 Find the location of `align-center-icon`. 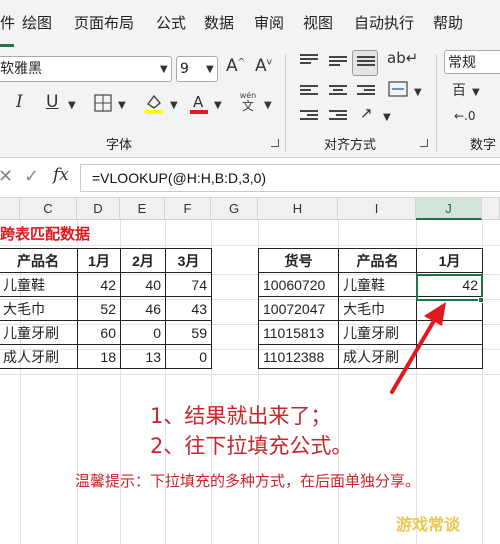

align-center-icon is located at coordinates (338, 92).